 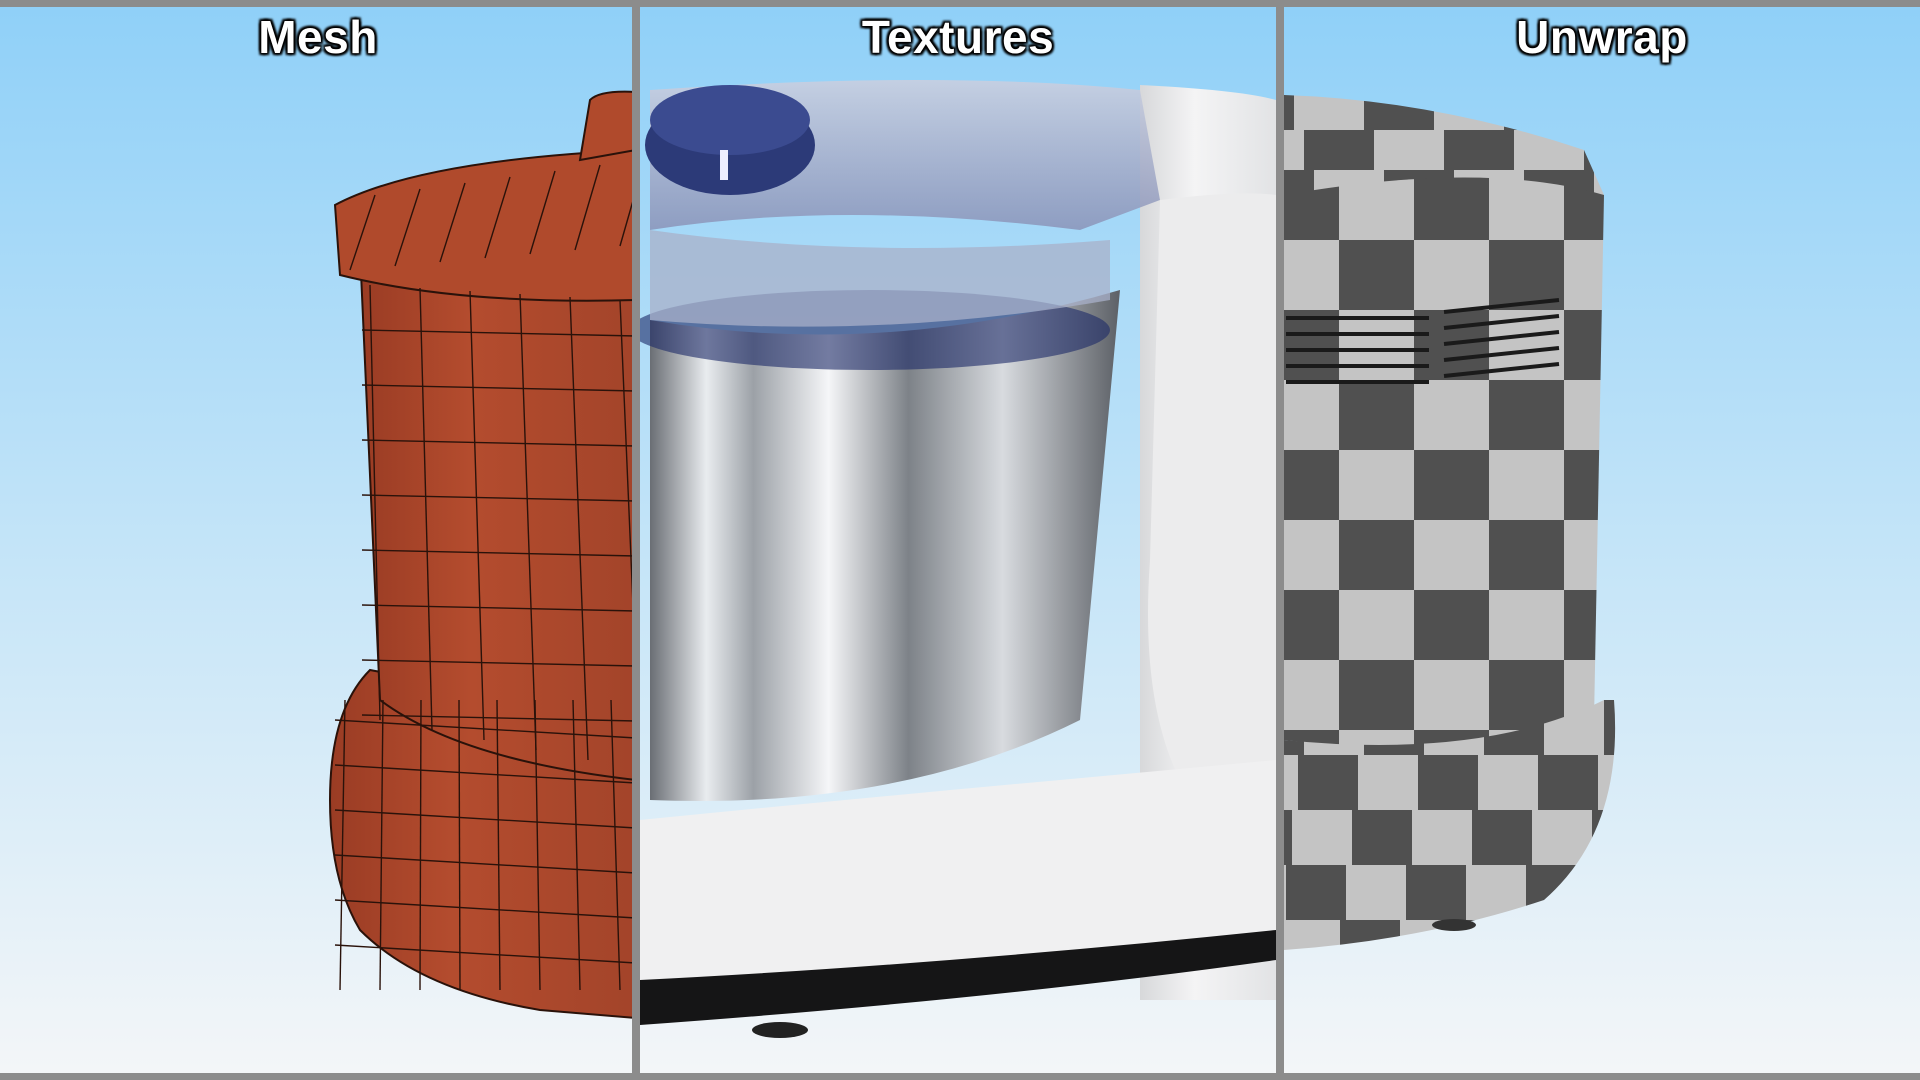 What do you see at coordinates (636, 540) in the screenshot?
I see `divider-left` at bounding box center [636, 540].